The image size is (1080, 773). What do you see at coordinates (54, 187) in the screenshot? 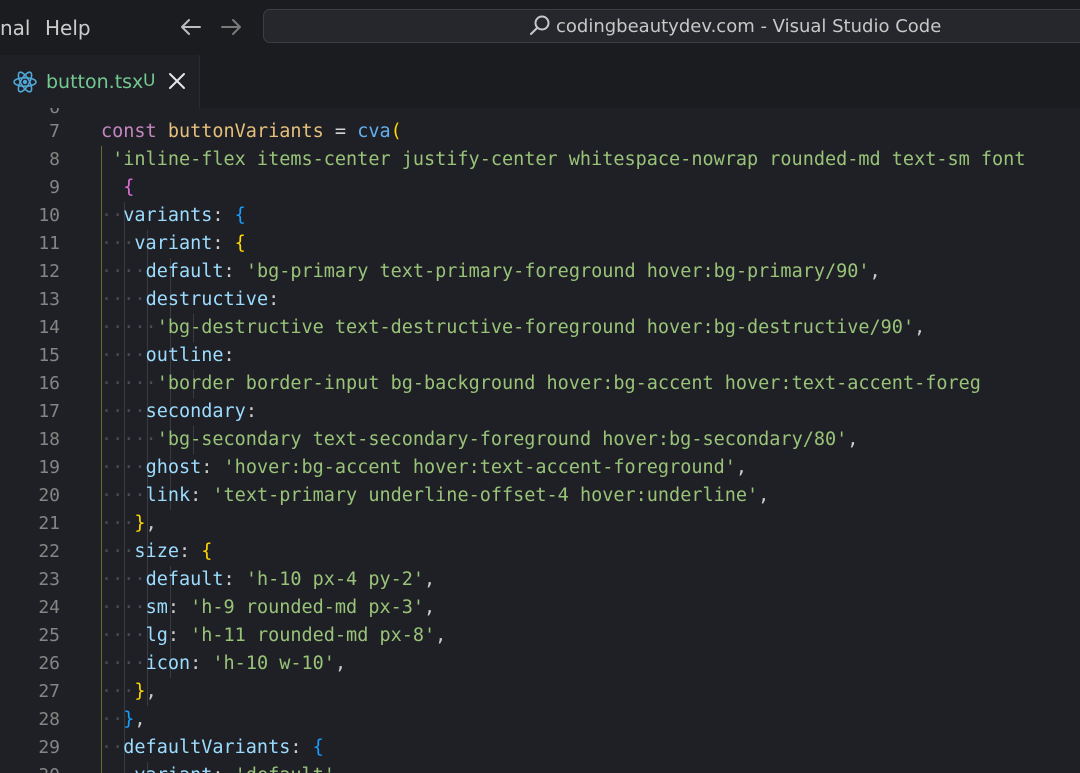
I see `line-number: 9` at bounding box center [54, 187].